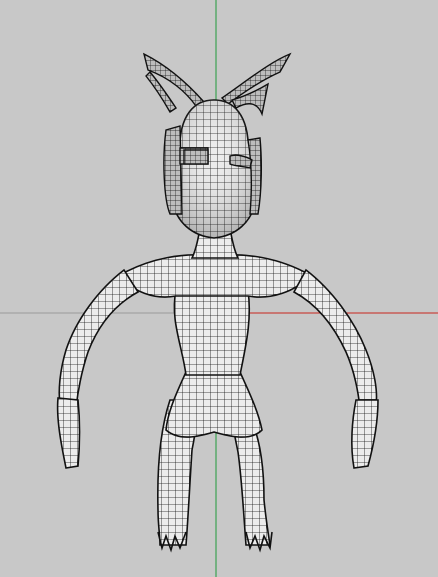 The height and width of the screenshot is (577, 438). Describe the element at coordinates (212, 332) in the screenshot. I see `torso-mesh` at that location.